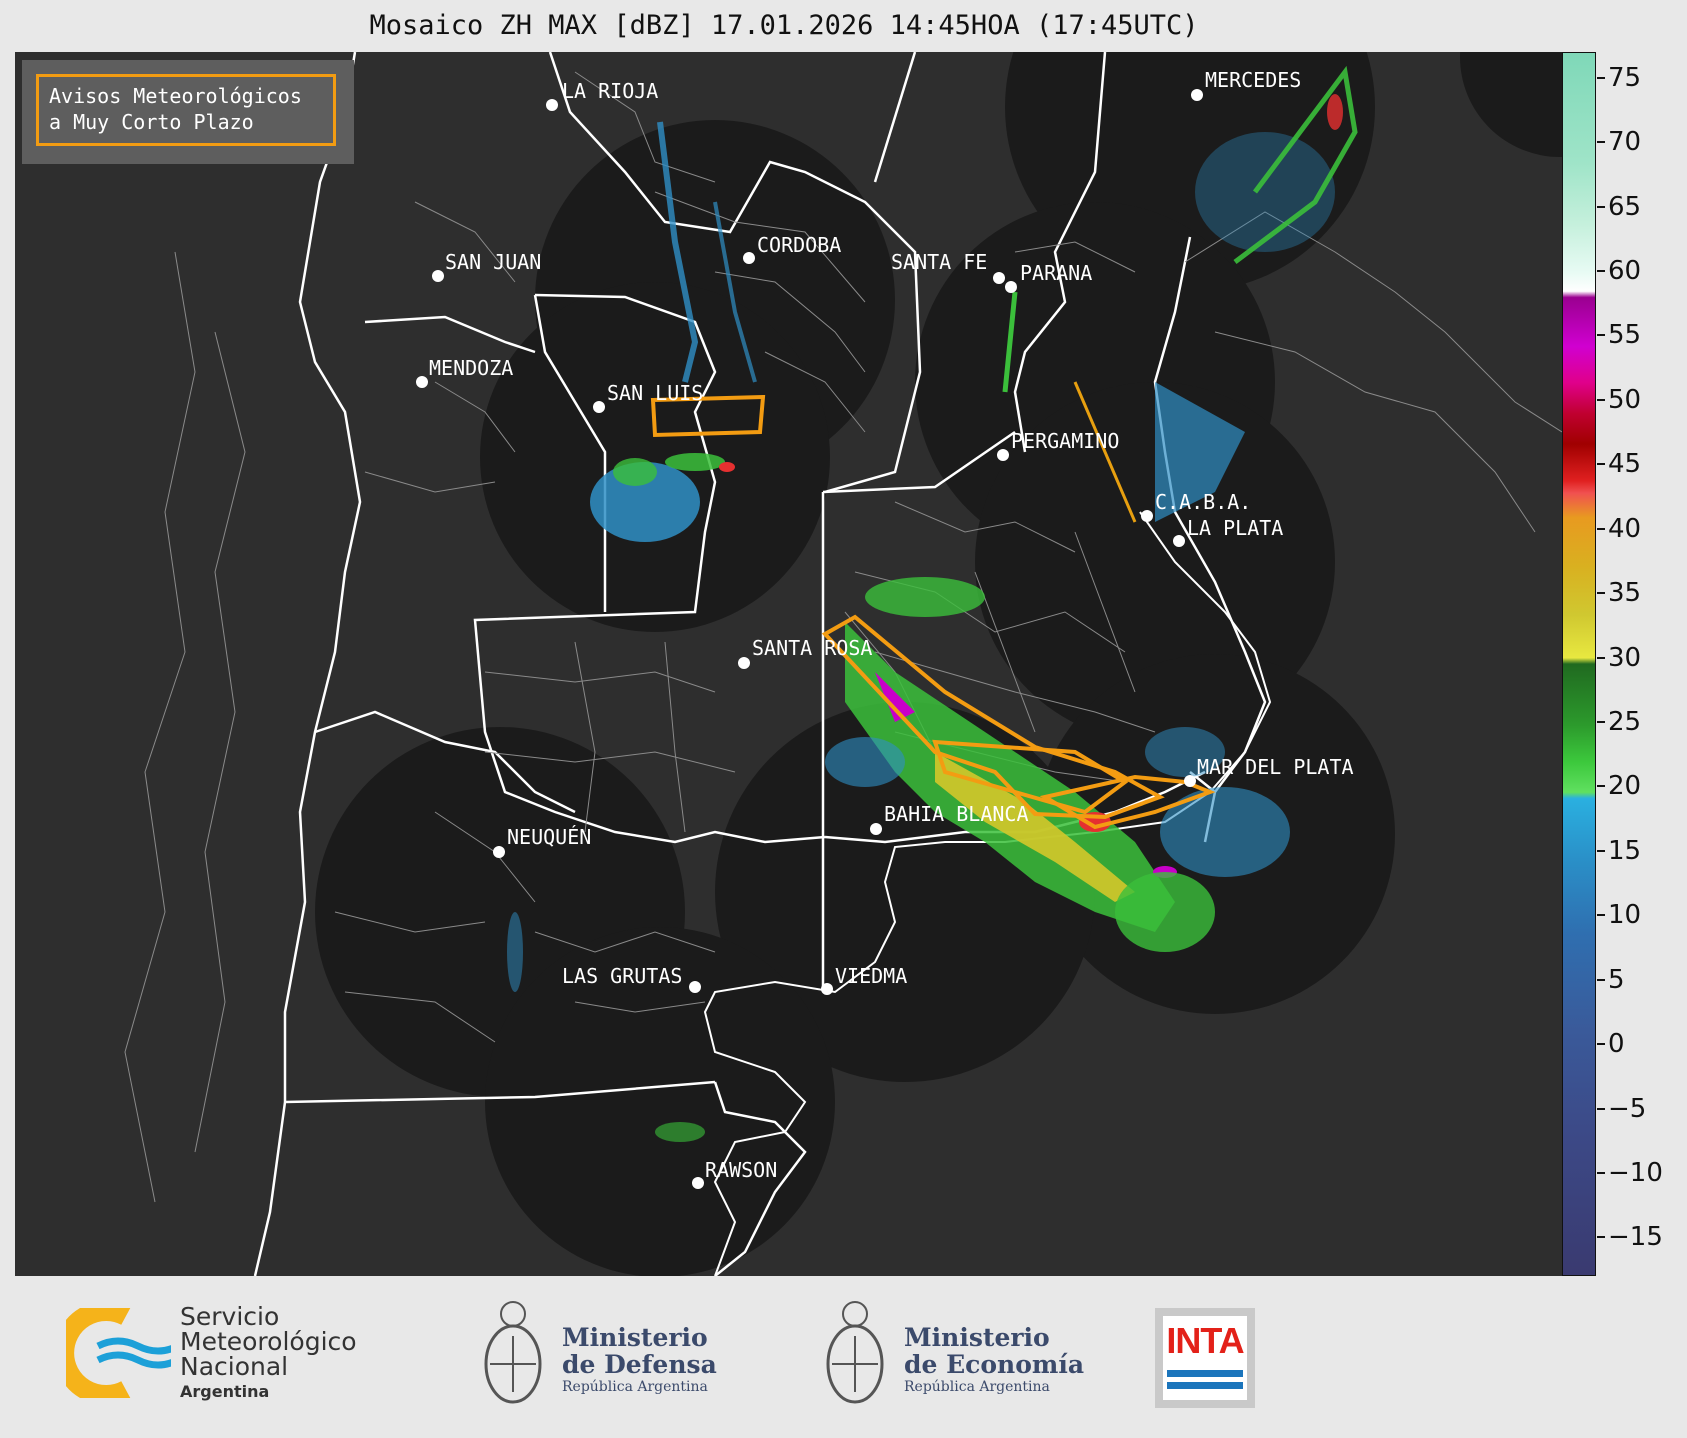 The height and width of the screenshot is (1438, 1687). Describe the element at coordinates (1625, 721) in the screenshot. I see `colorbar-tick-label: 25` at that location.